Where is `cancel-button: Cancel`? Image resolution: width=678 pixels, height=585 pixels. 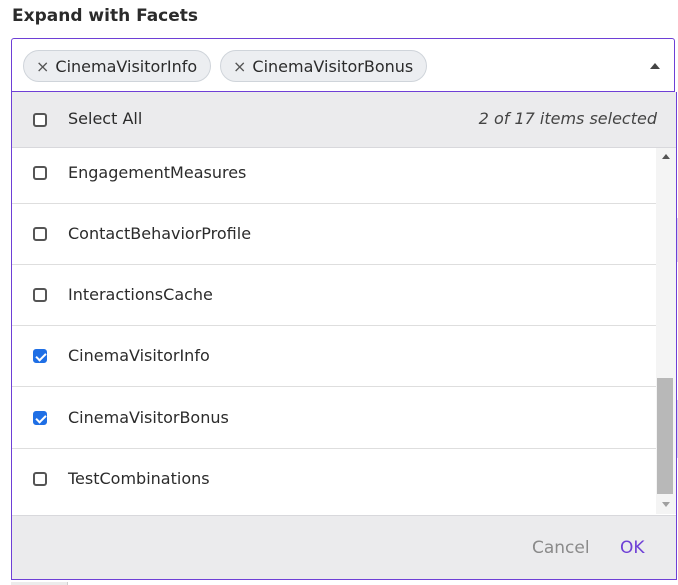
cancel-button: Cancel is located at coordinates (561, 548).